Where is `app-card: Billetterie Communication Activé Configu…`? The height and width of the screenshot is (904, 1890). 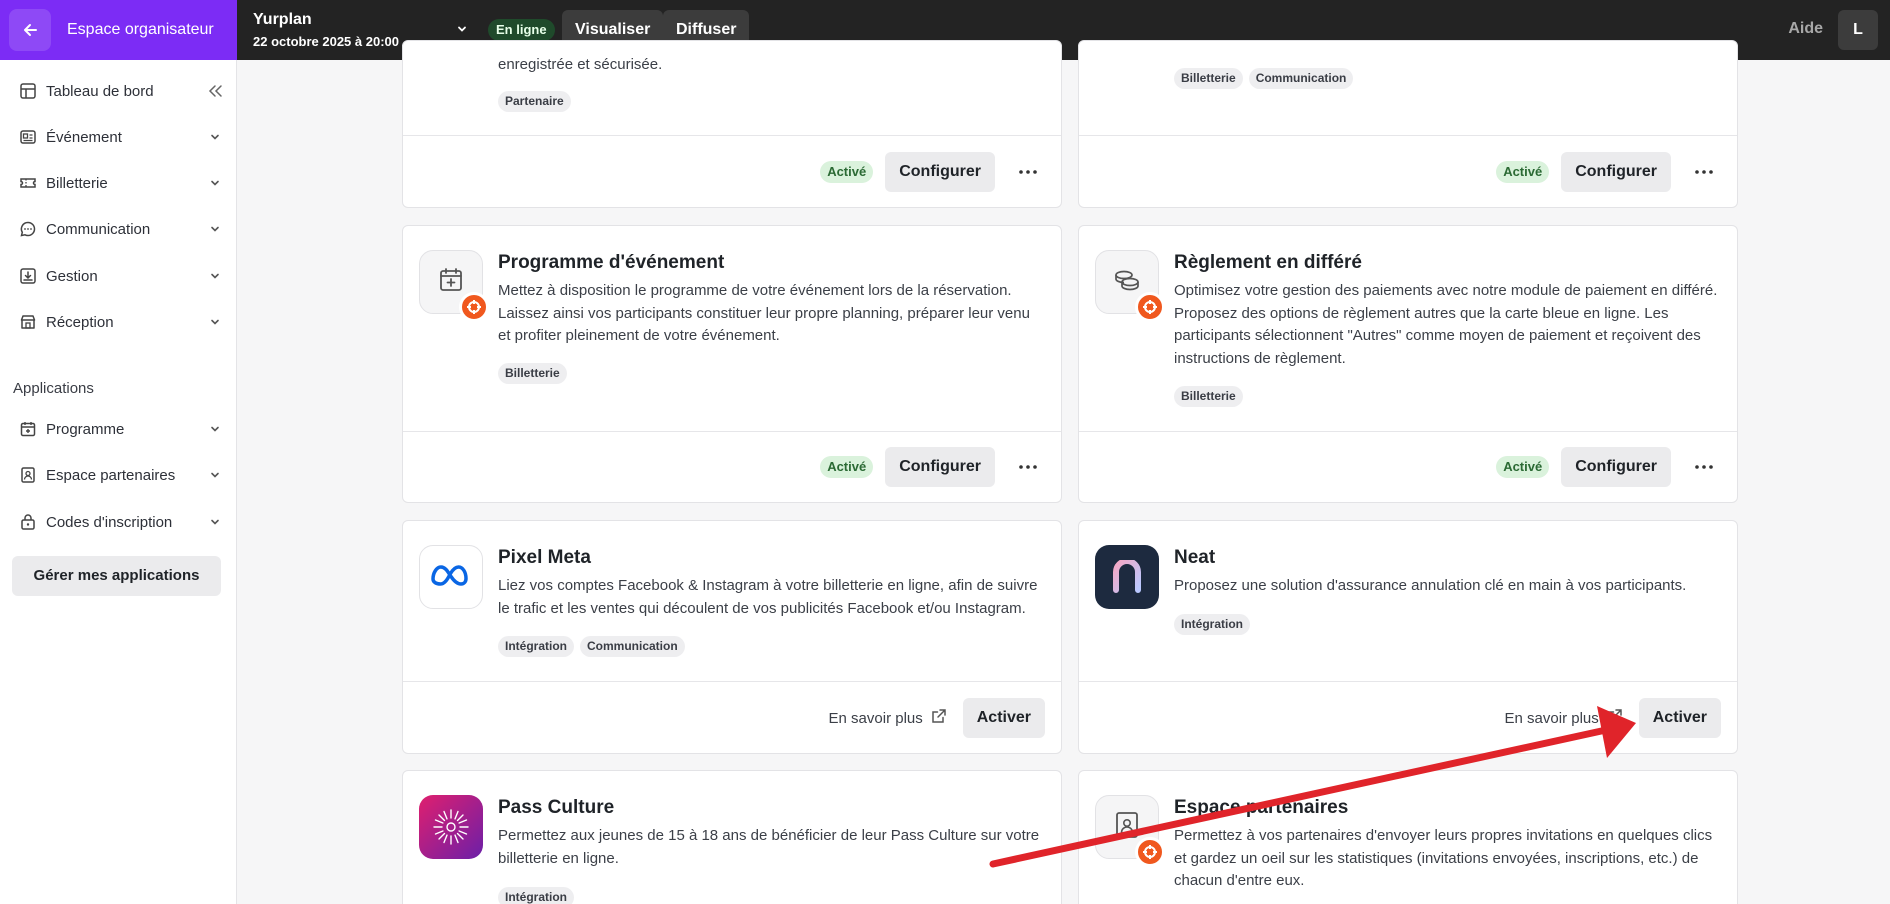 app-card: Billetterie Communication Activé Configu… is located at coordinates (1408, 124).